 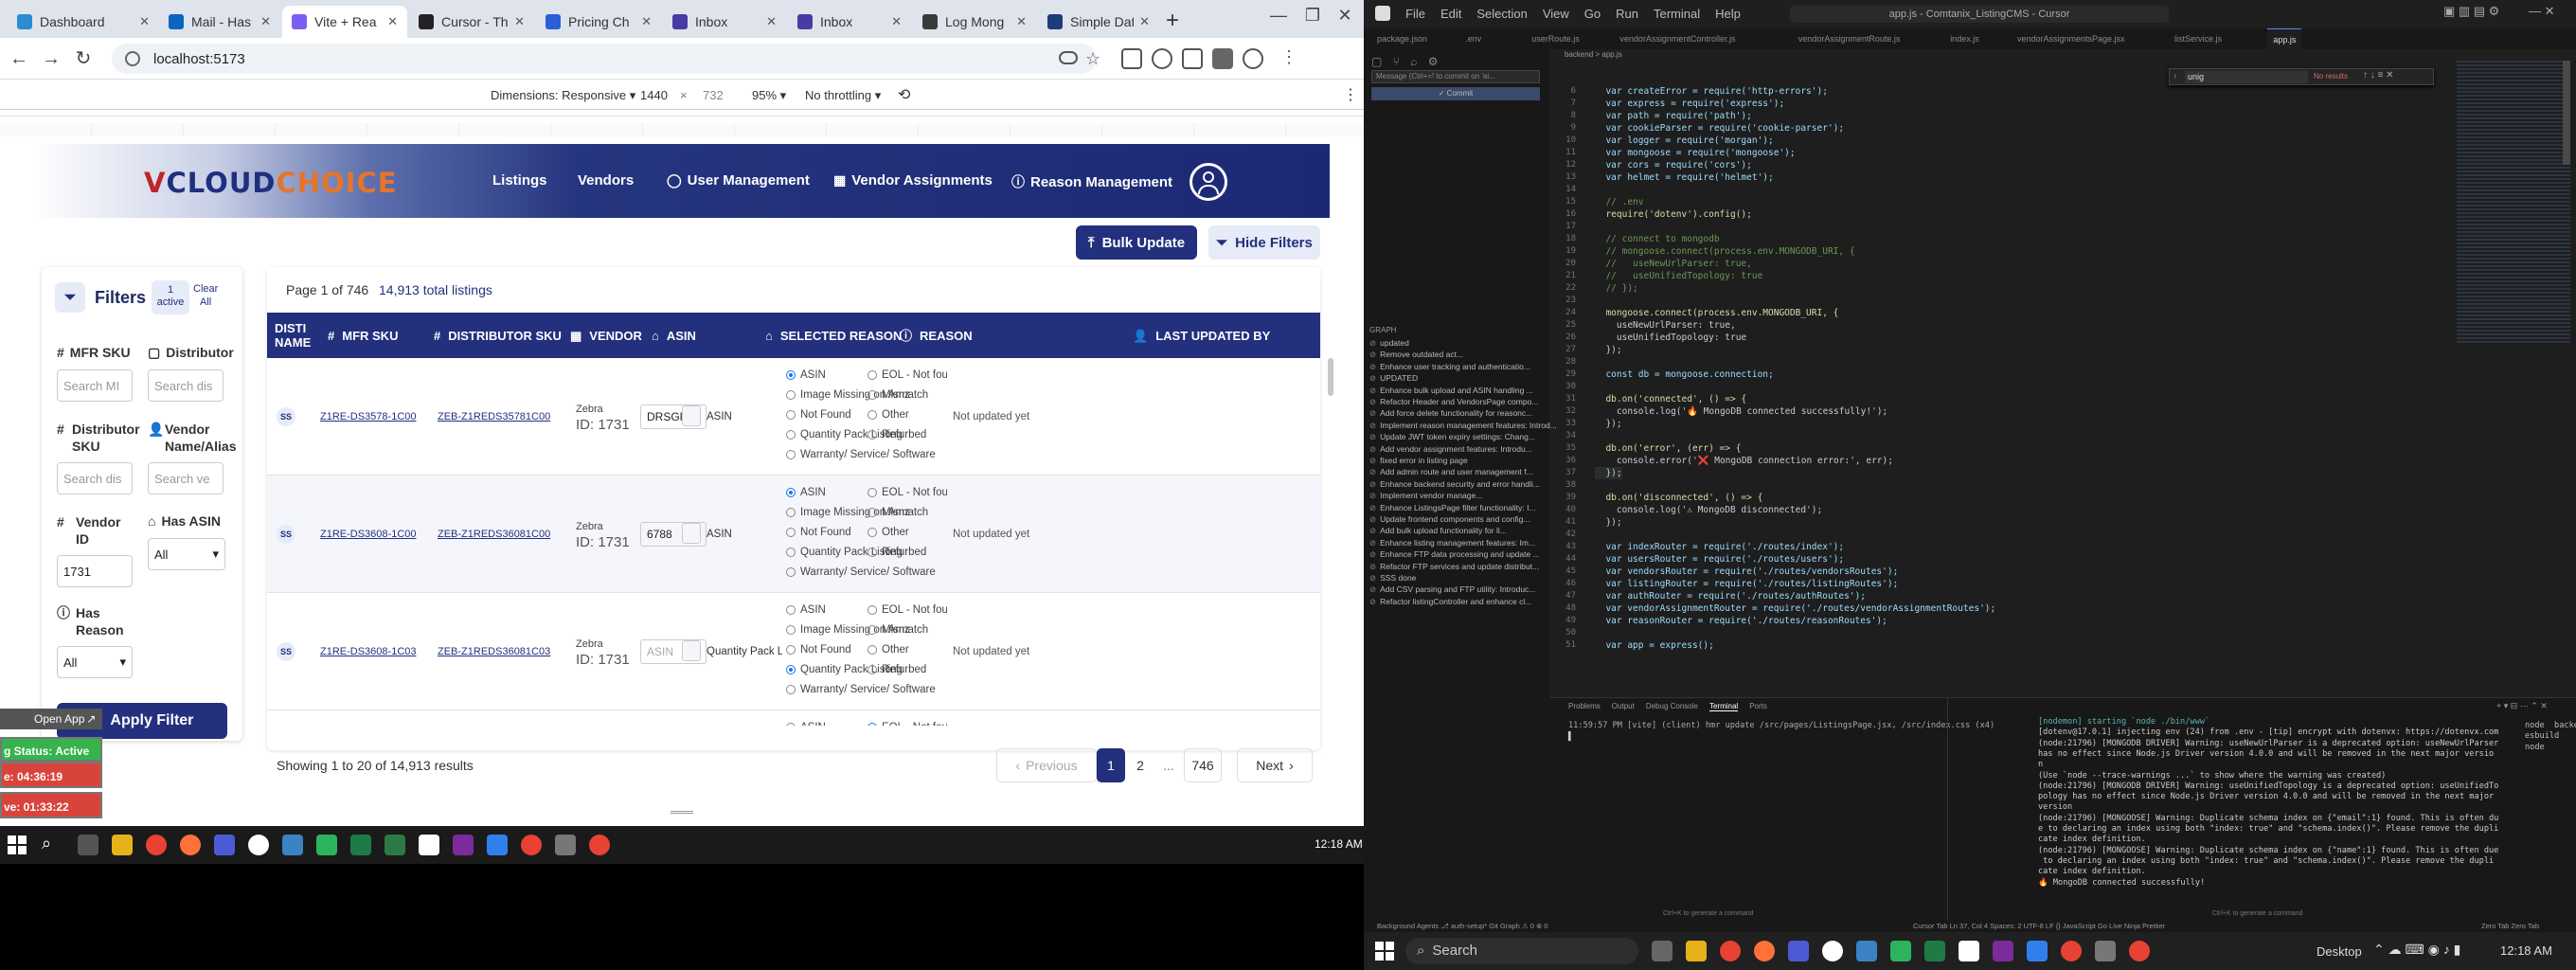 What do you see at coordinates (132, 58) in the screenshot?
I see `site-info-icon` at bounding box center [132, 58].